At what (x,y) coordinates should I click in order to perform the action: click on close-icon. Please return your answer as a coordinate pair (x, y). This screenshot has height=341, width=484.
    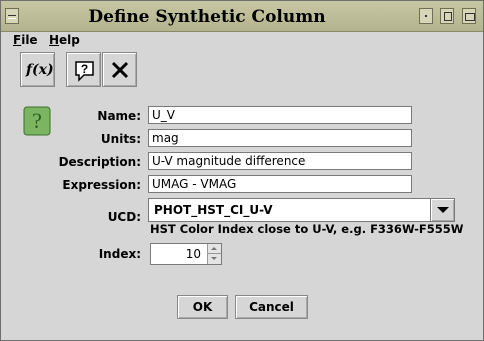
    Looking at the image, I should click on (120, 70).